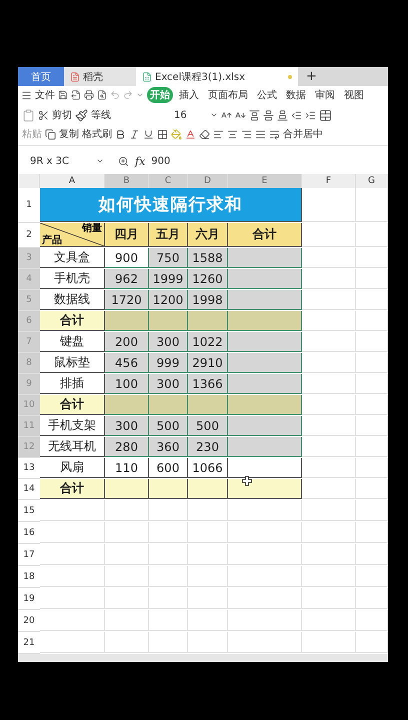 The image size is (408, 720). What do you see at coordinates (131, 115) in the screenshot?
I see `font-field: 等线` at bounding box center [131, 115].